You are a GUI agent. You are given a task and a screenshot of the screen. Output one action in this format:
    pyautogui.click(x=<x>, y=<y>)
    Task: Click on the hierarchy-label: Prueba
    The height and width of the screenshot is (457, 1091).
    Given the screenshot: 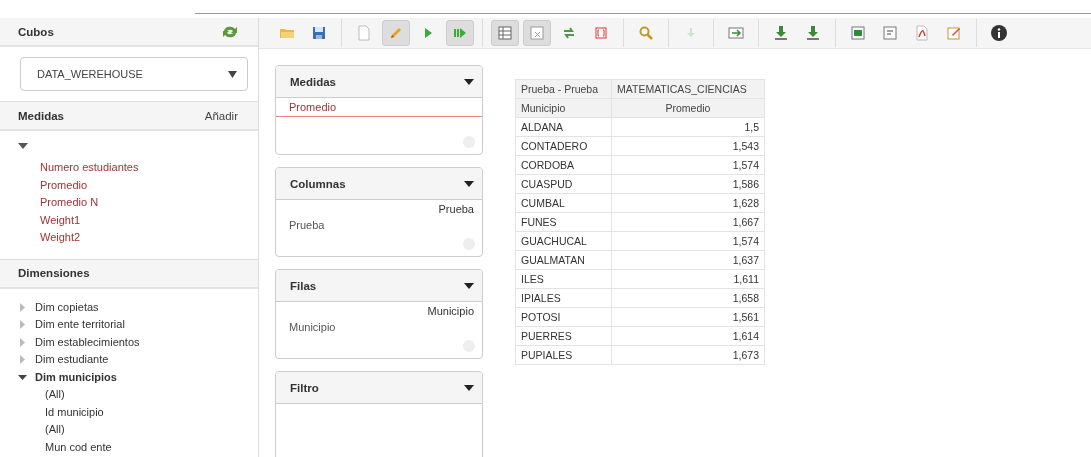 What is the action you would take?
    pyautogui.click(x=456, y=208)
    